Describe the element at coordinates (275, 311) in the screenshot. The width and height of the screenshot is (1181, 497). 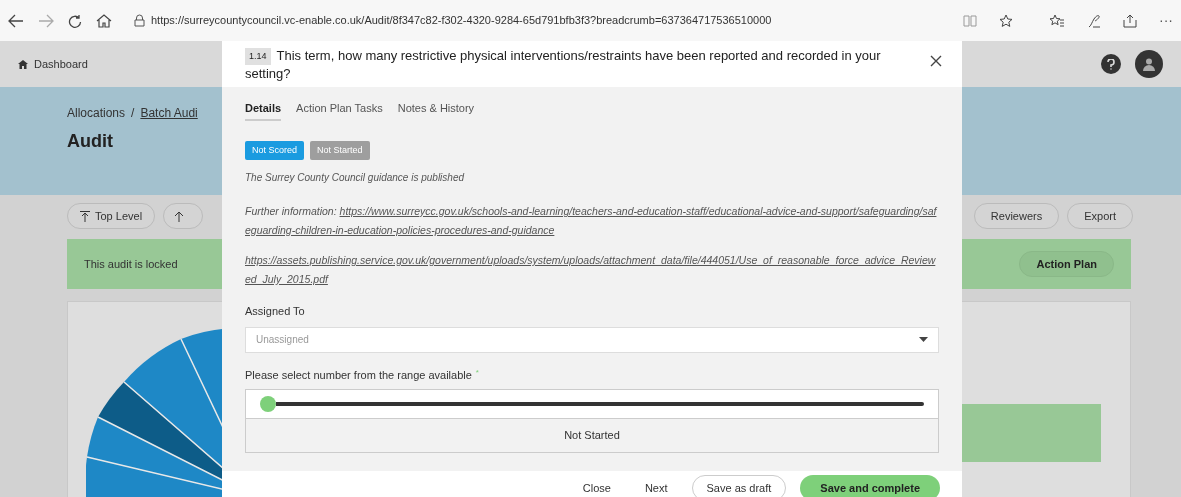
I see `assigned-to-label: Assigned To` at that location.